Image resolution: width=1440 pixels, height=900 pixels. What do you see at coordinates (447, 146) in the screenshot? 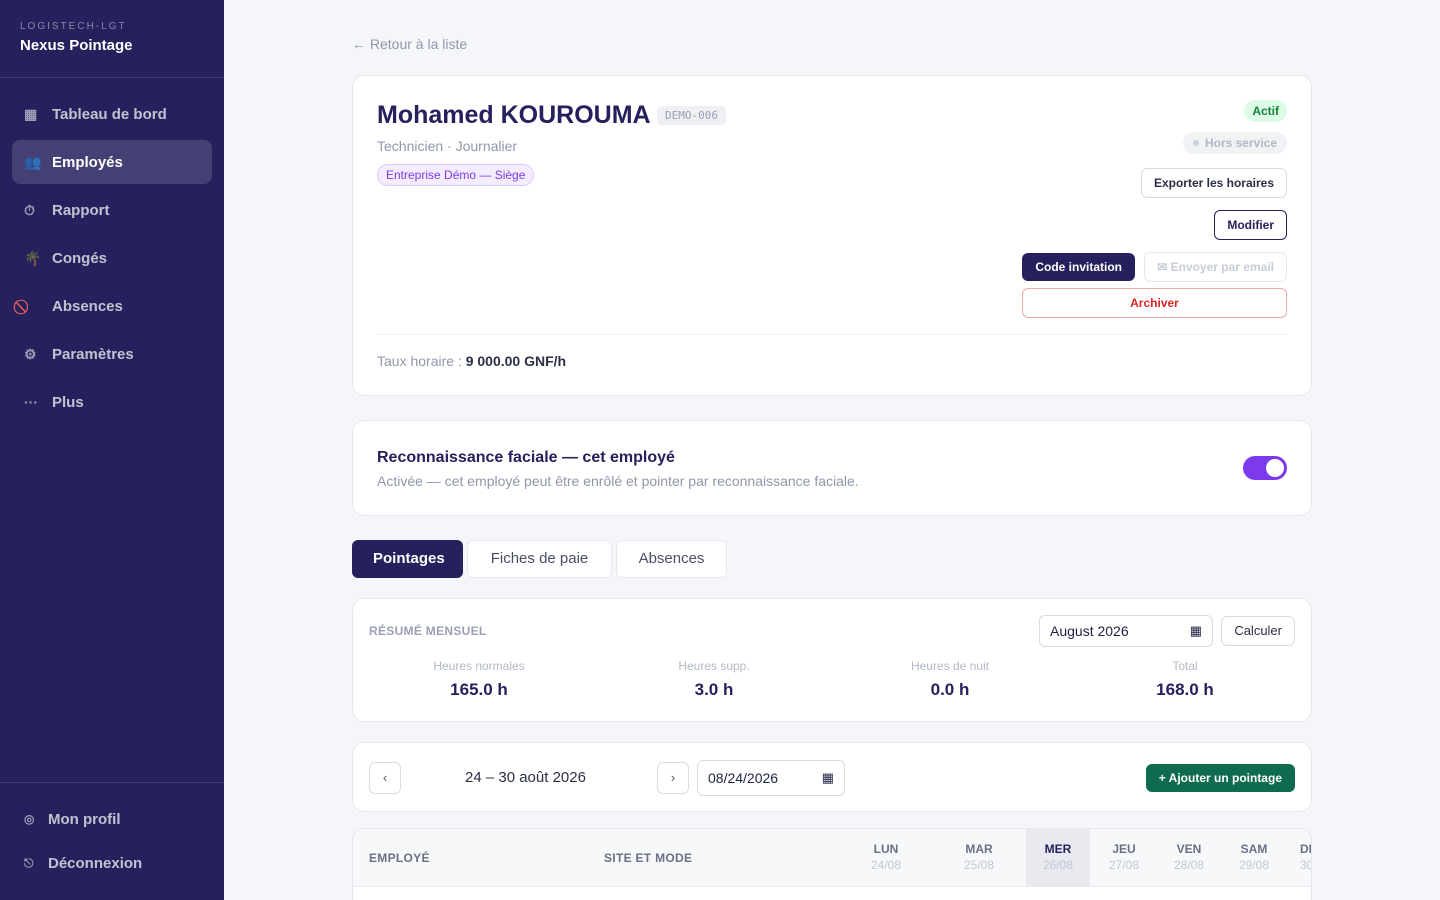
I see `employee-role: Technicien · Journalier` at bounding box center [447, 146].